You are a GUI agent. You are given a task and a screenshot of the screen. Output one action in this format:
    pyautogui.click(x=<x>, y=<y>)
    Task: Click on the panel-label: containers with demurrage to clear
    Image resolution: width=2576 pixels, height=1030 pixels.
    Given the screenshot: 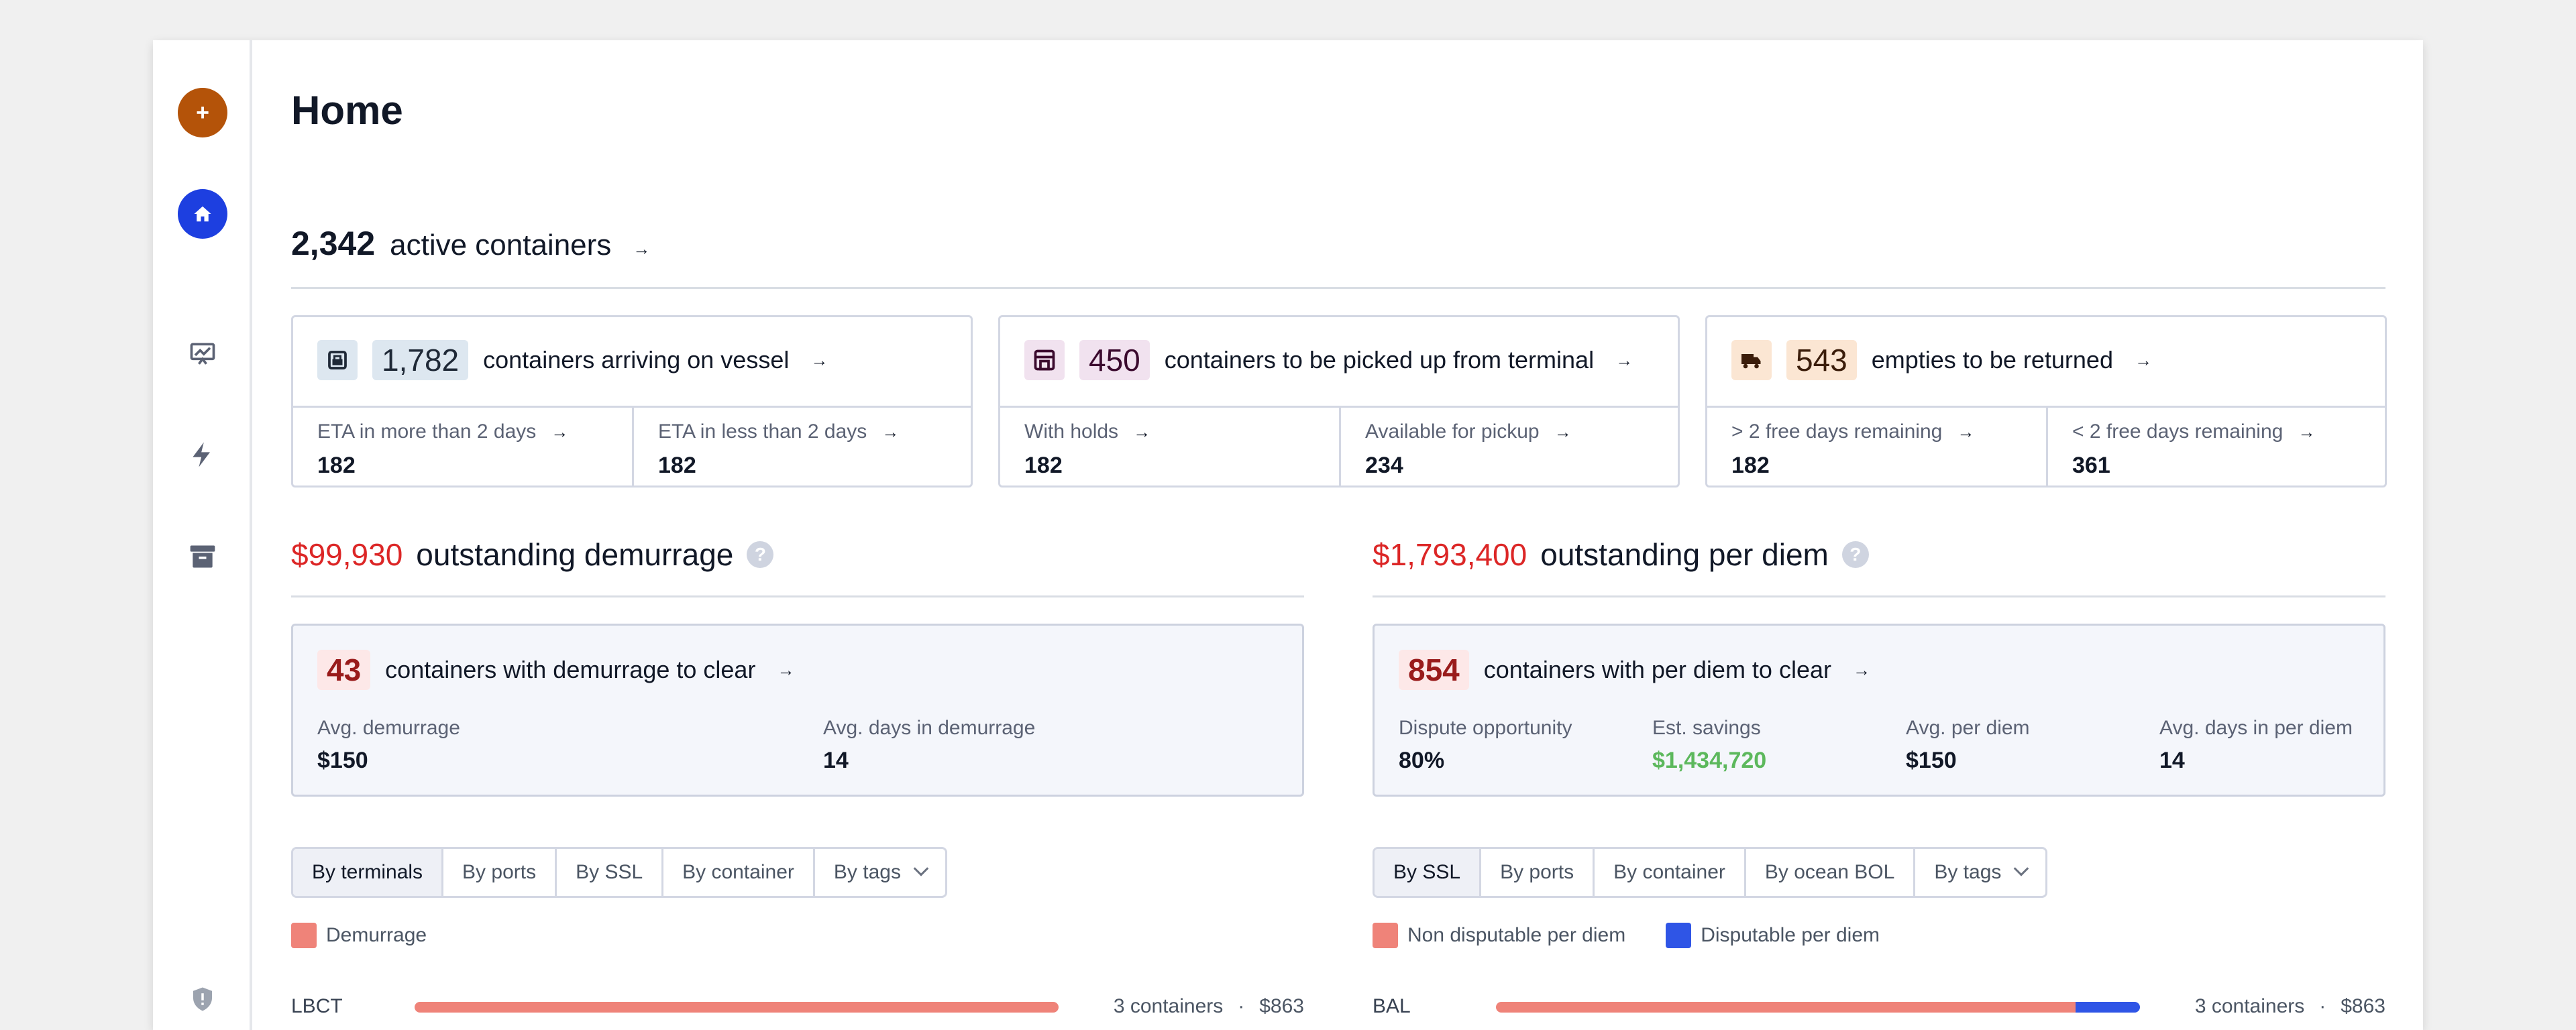 What is the action you would take?
    pyautogui.click(x=570, y=669)
    